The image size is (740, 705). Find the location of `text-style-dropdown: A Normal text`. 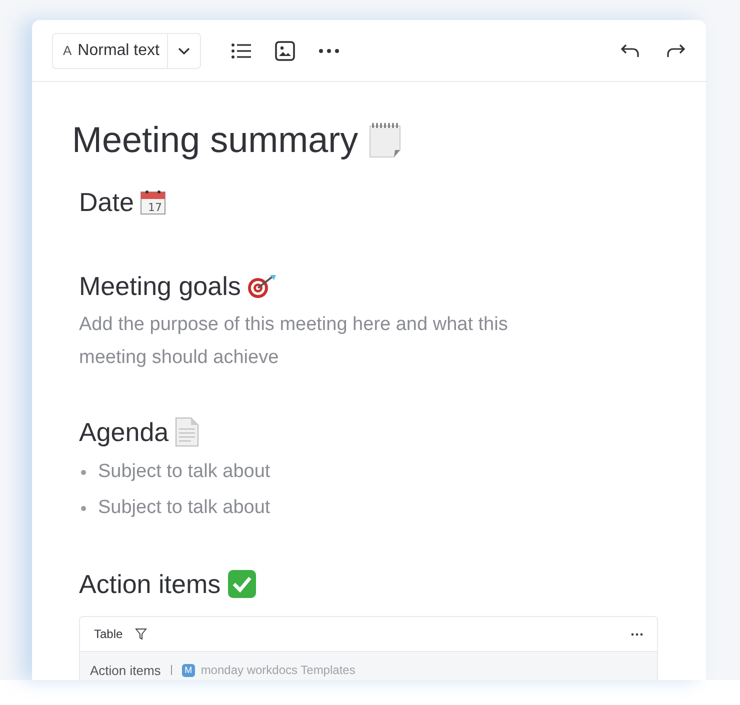

text-style-dropdown: A Normal text is located at coordinates (127, 50).